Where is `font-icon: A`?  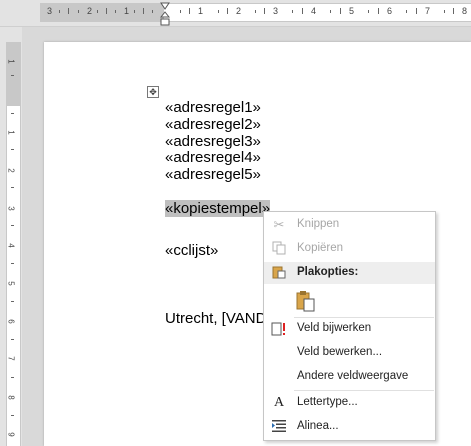 font-icon: A is located at coordinates (279, 402).